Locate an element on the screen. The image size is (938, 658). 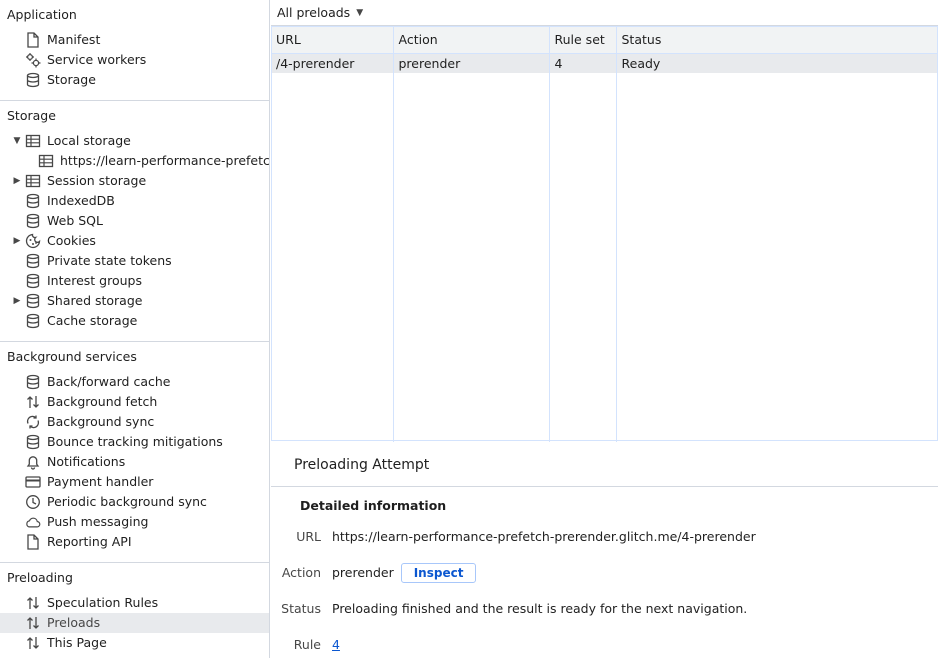
column-header-status: Status is located at coordinates (777, 40).